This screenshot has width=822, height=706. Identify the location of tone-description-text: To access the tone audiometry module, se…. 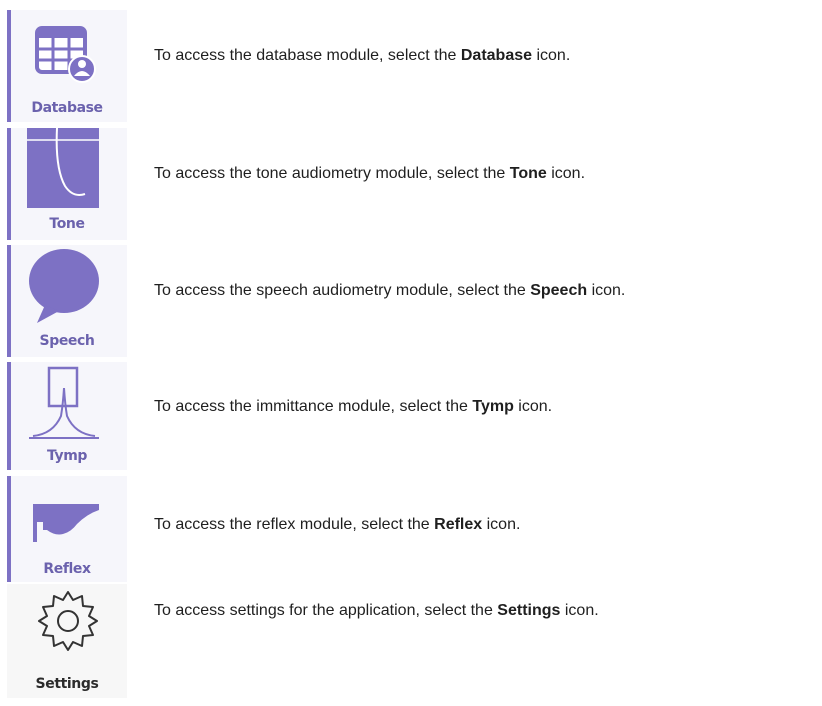
(332, 173).